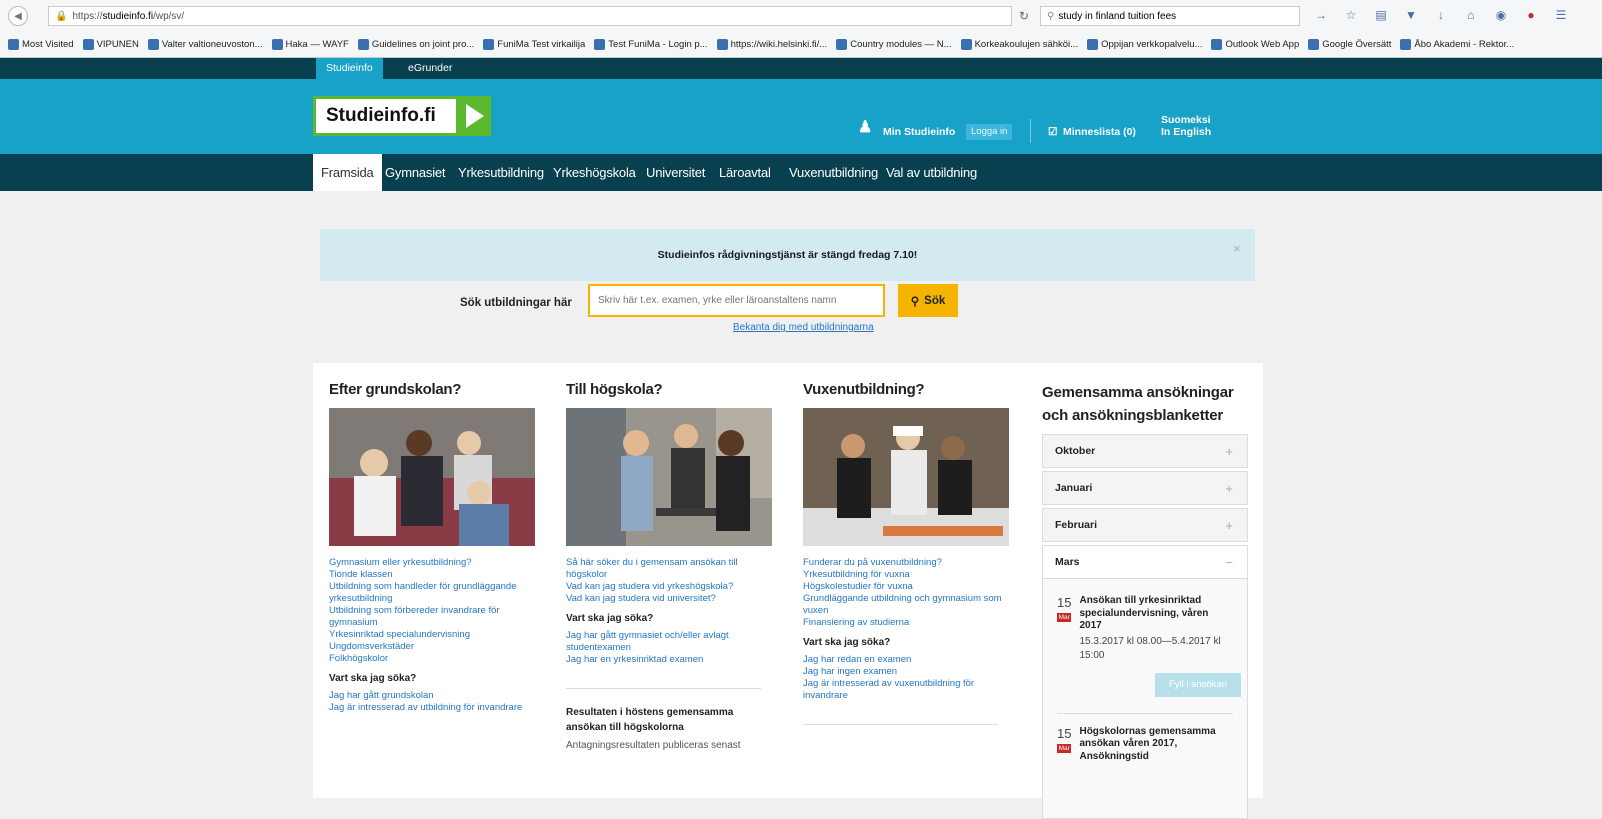 Image resolution: width=1602 pixels, height=819 pixels. I want to click on search-button: ⚲ Sök, so click(928, 300).